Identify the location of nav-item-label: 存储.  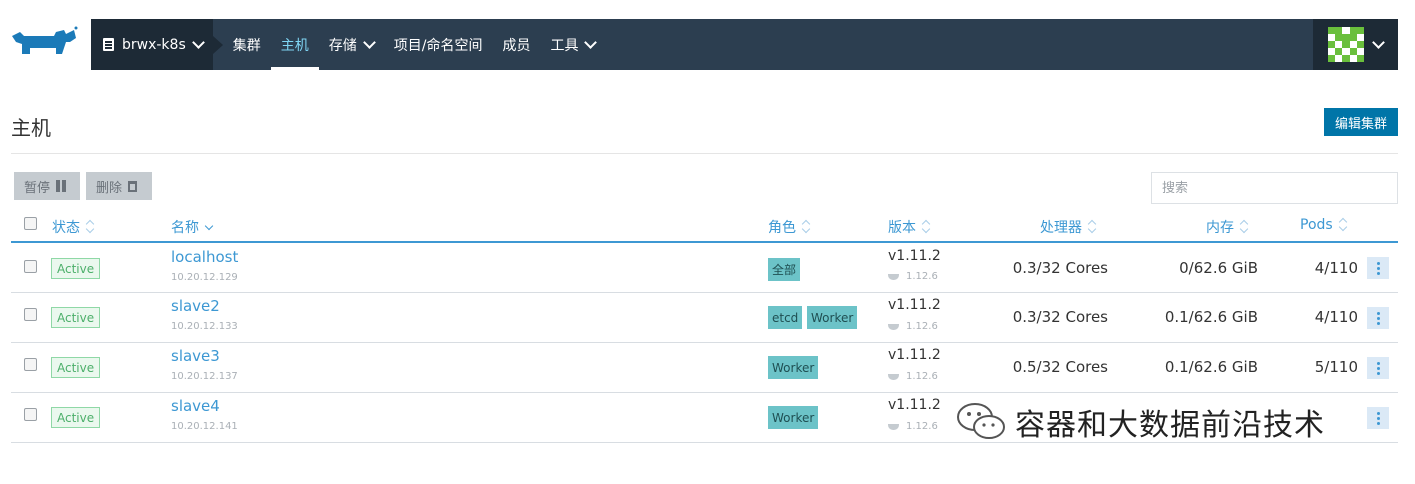
(342, 45).